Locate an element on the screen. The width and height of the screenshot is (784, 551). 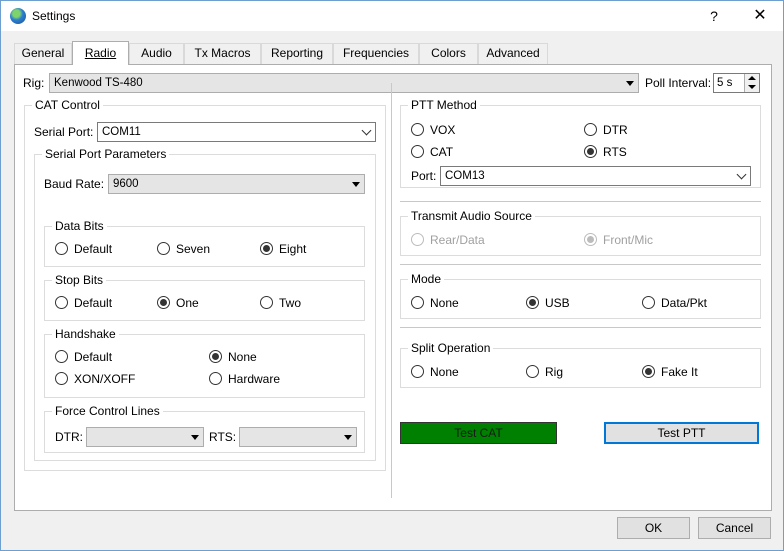
spinner-buttons is located at coordinates (751, 83).